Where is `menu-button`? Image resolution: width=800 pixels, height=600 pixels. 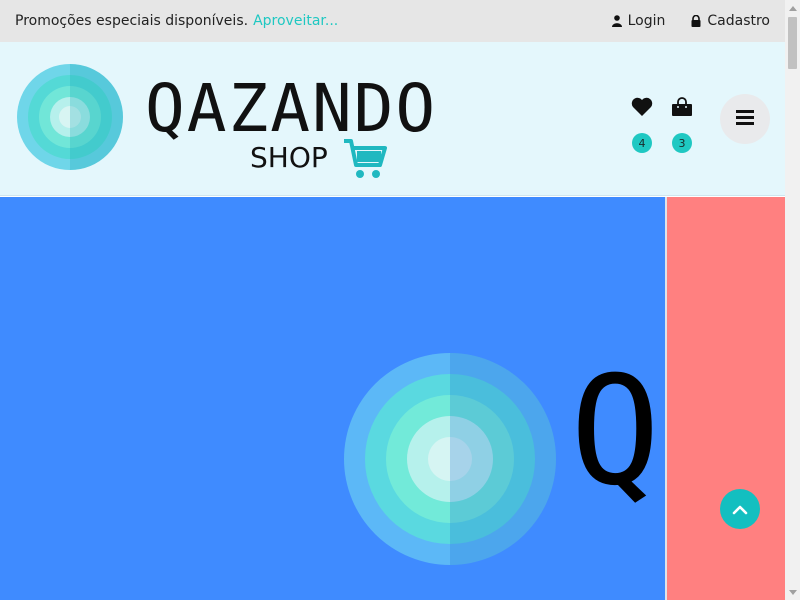 menu-button is located at coordinates (745, 119).